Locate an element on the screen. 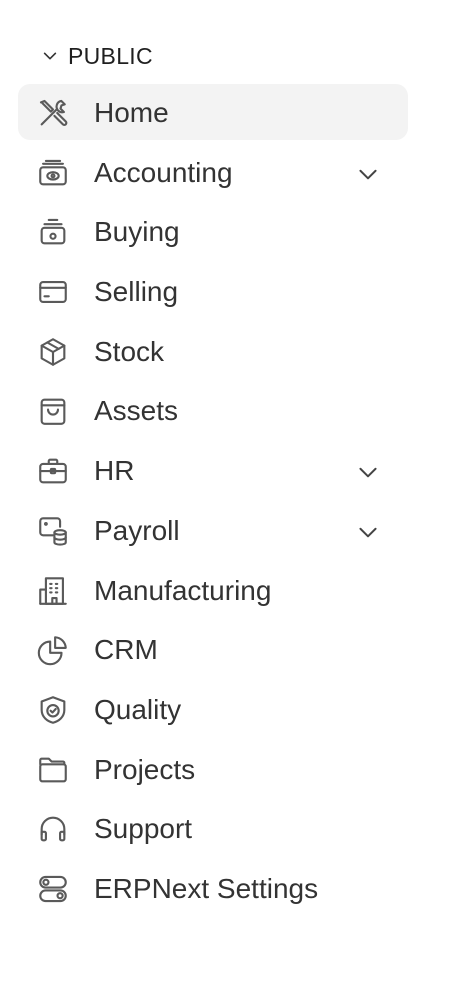 This screenshot has height=1004, width=462. bag-icon is located at coordinates (53, 411).